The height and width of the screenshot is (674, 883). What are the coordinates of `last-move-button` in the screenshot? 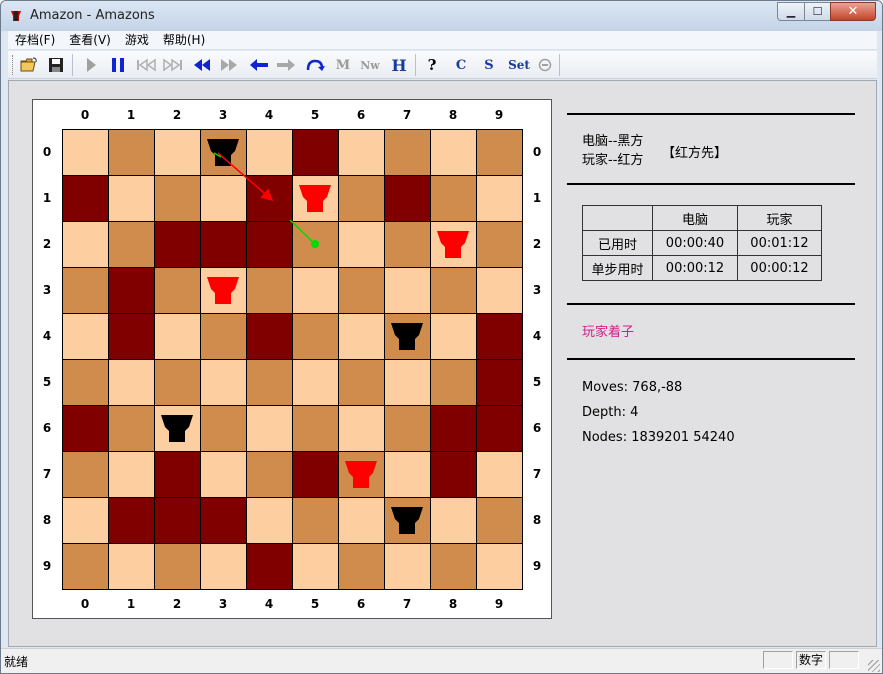 It's located at (173, 65).